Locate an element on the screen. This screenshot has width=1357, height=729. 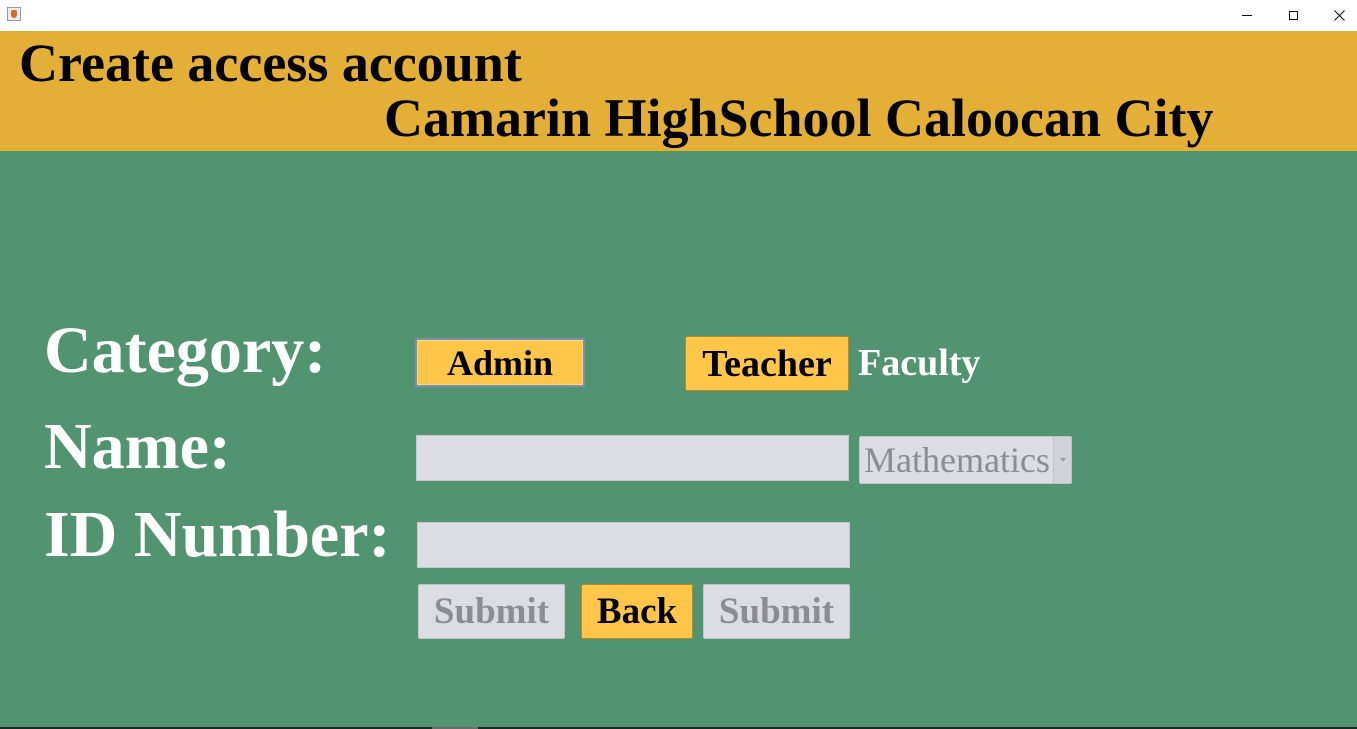
faculty-label: Faculty is located at coordinates (919, 363).